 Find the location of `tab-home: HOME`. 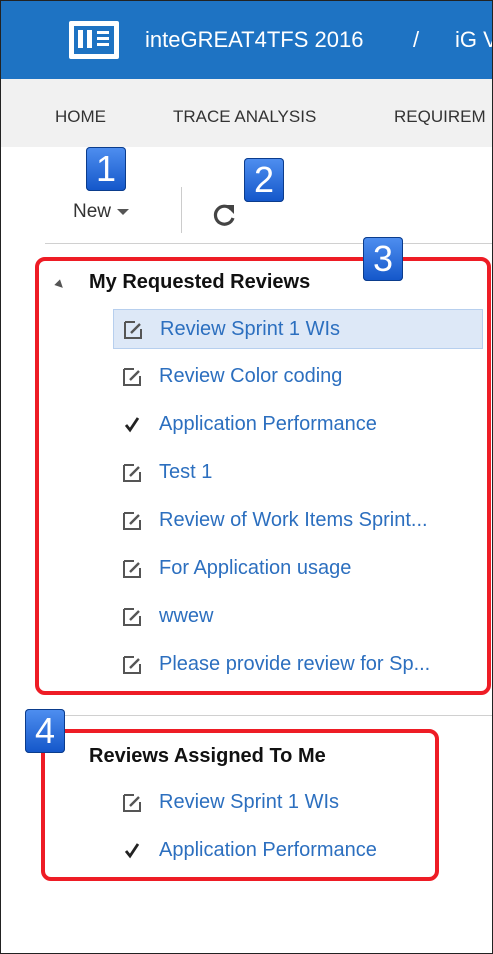

tab-home: HOME is located at coordinates (80, 117).